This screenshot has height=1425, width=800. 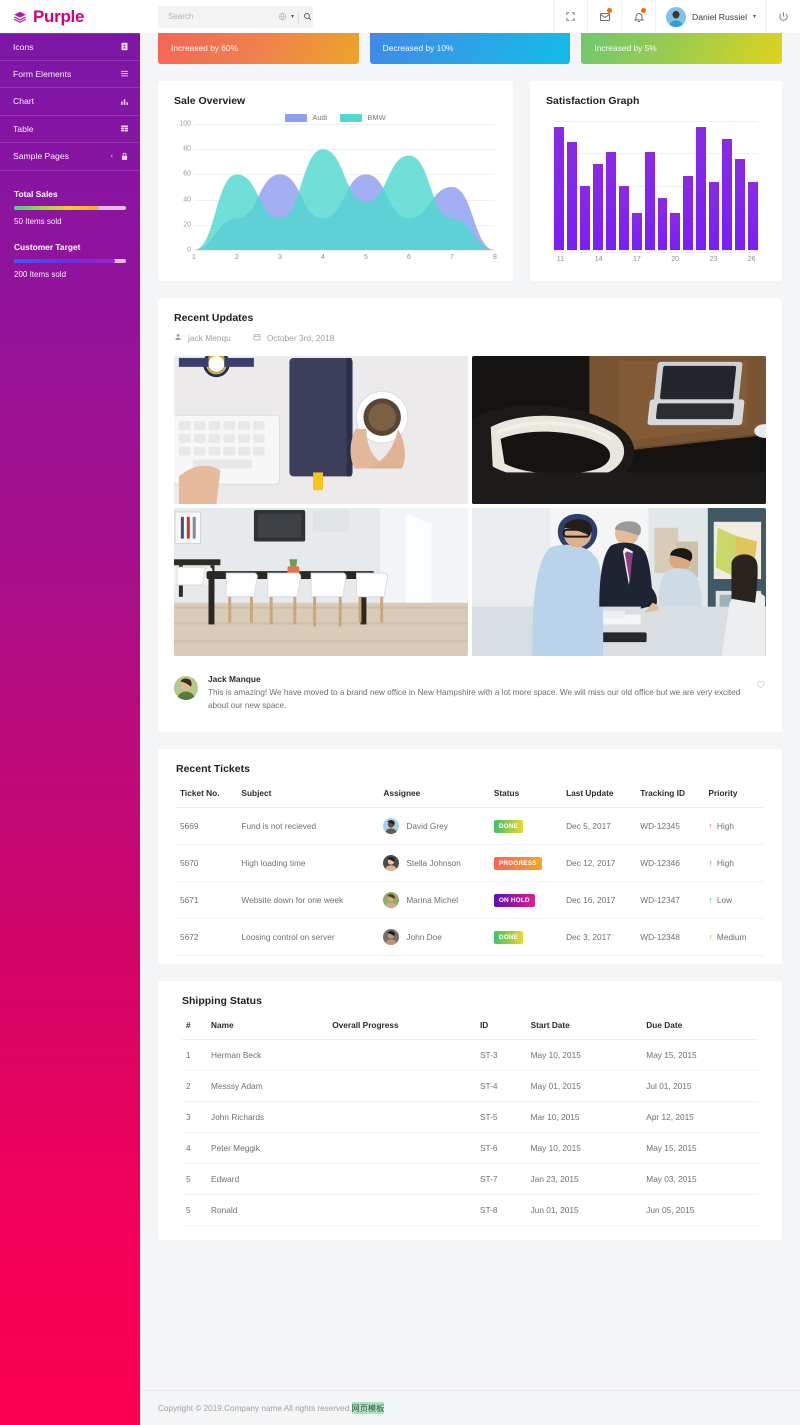 What do you see at coordinates (70, 16) in the screenshot?
I see `brand-logo: Purple` at bounding box center [70, 16].